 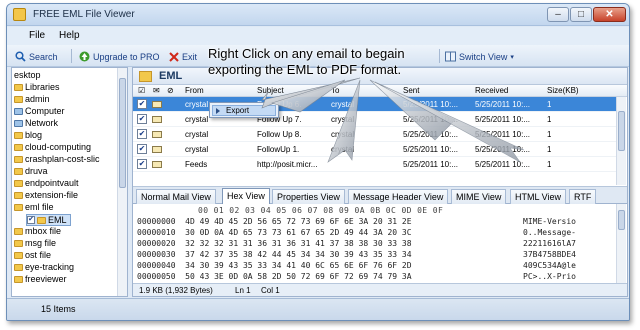 What do you see at coordinates (141, 90) in the screenshot?
I see `checkbox-column-header: ☑` at bounding box center [141, 90].